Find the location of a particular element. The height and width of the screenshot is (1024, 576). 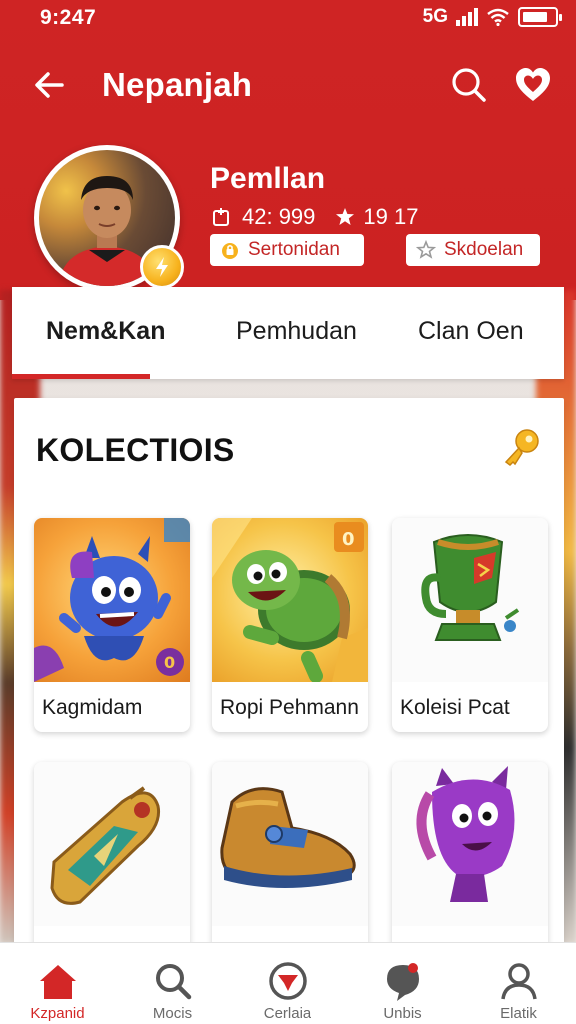

collection-card-label: Kagmidam is located at coordinates (92, 707).